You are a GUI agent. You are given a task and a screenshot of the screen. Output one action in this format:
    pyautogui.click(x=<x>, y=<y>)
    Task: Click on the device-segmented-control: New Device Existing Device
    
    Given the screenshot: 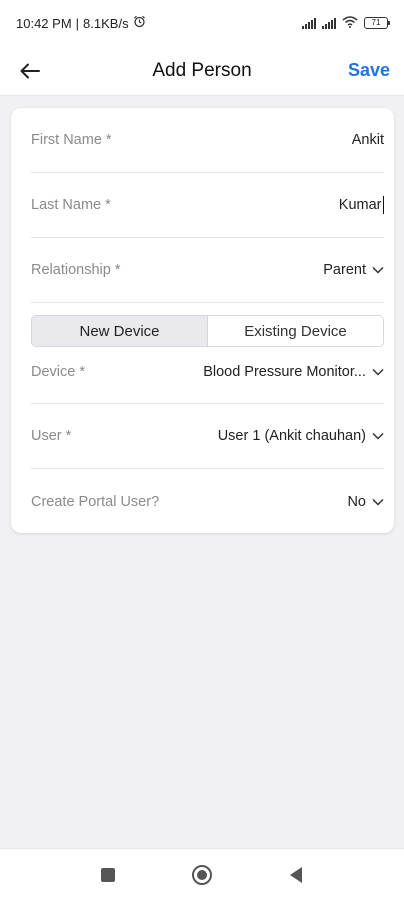 What is the action you would take?
    pyautogui.click(x=207, y=331)
    